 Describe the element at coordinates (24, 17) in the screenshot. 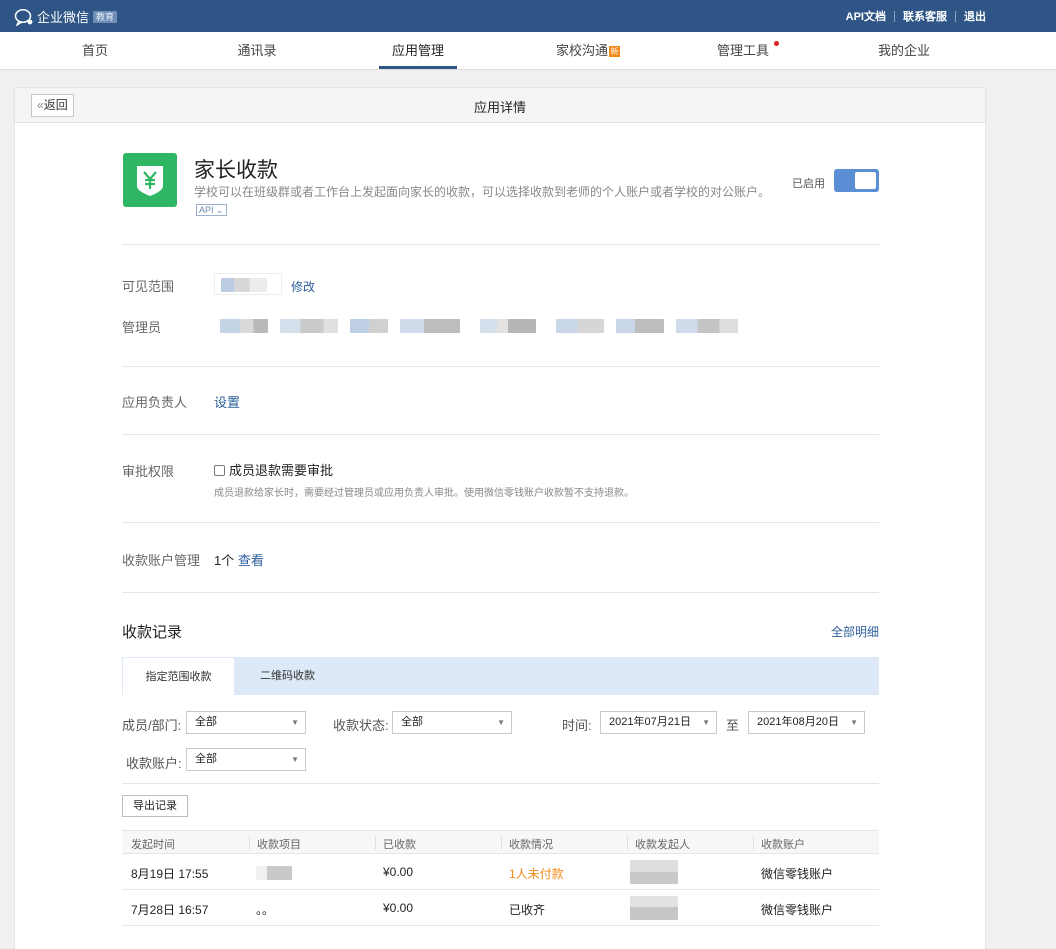

I see `wecom-logo-icon` at that location.